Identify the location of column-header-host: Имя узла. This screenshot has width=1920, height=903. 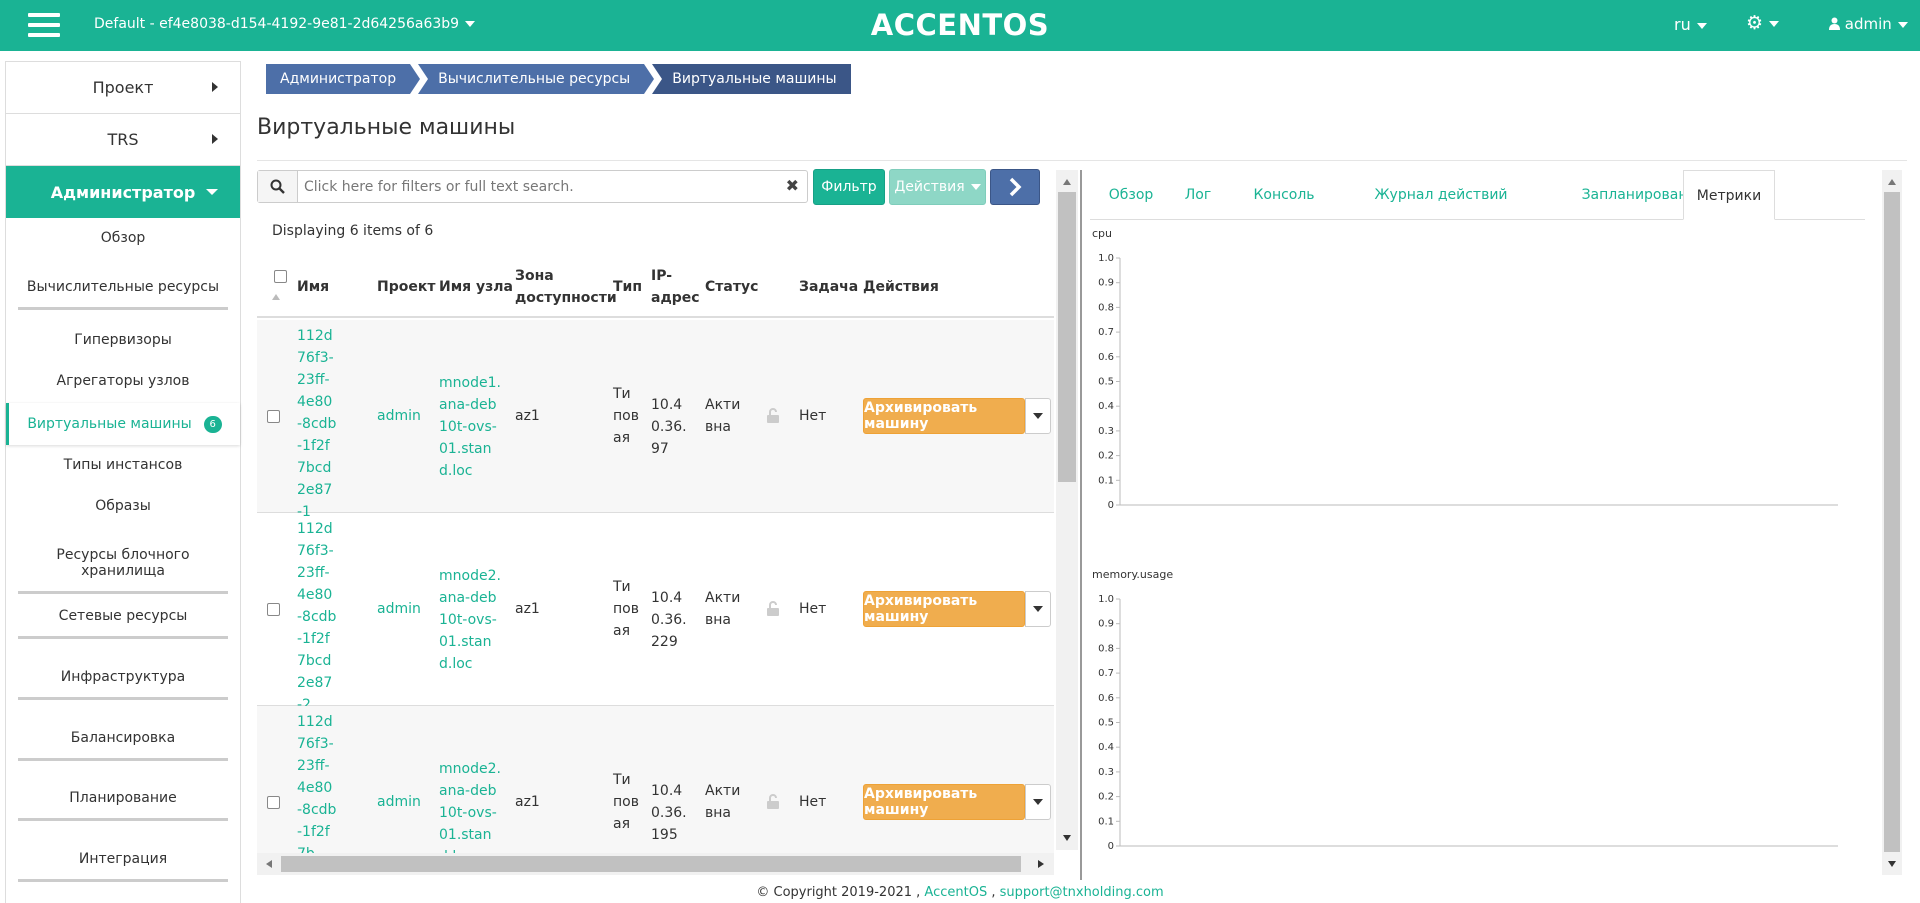
(476, 287).